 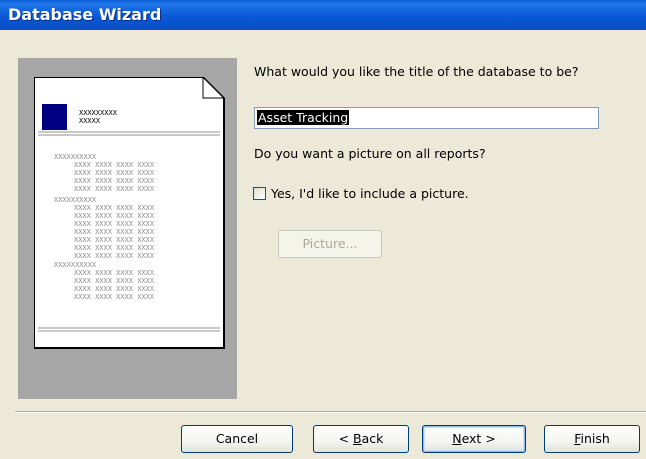 What do you see at coordinates (372, 438) in the screenshot?
I see `back-rest: ack` at bounding box center [372, 438].